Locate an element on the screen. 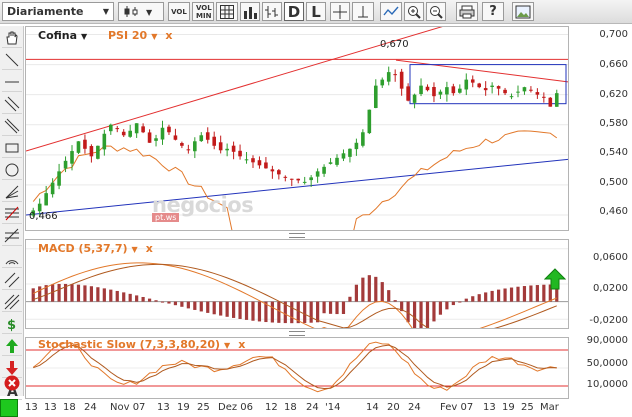 This screenshot has width=632, height=417. chart-style-button is located at coordinates (272, 11).